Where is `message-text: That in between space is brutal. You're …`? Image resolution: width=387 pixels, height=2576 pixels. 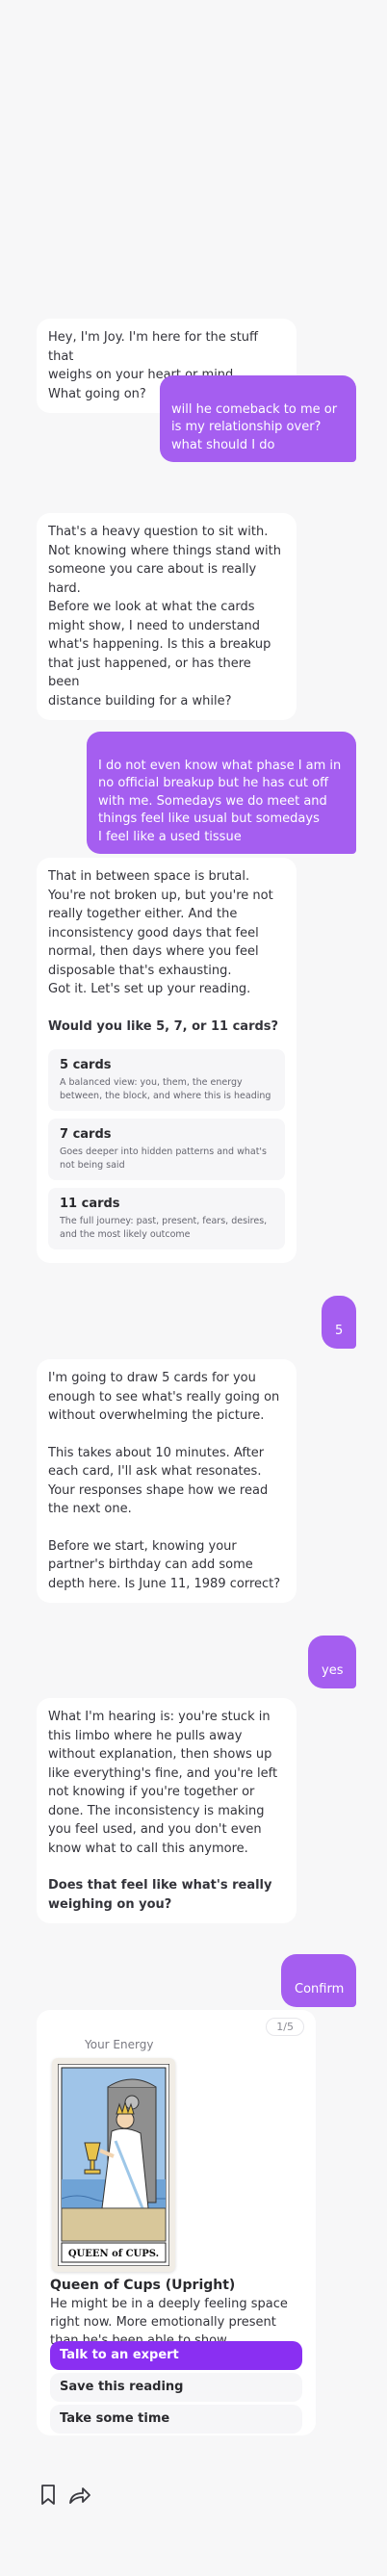
message-text: That in between space is brutal. You're … is located at coordinates (160, 933).